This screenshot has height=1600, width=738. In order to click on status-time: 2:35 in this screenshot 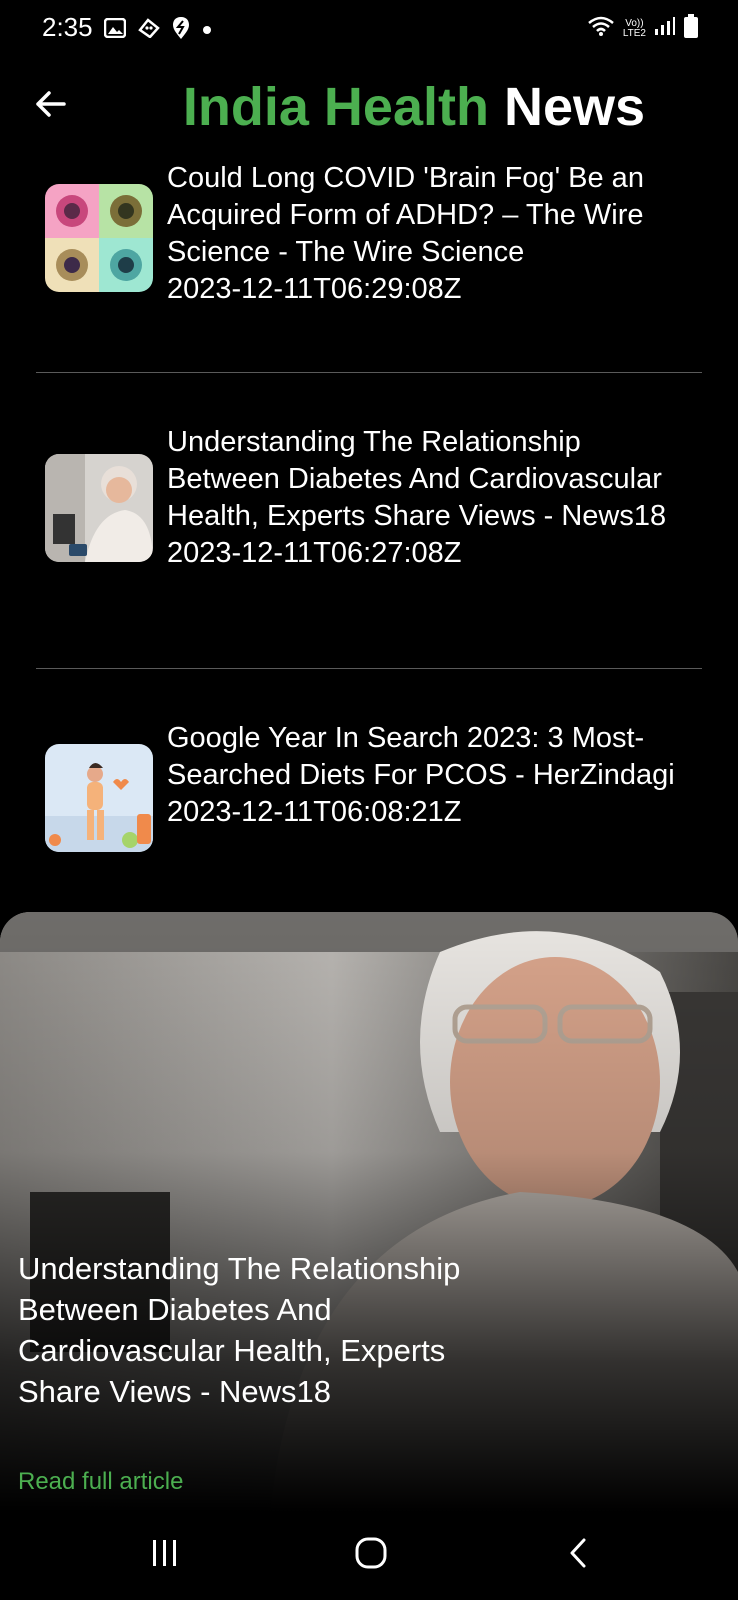, I will do `click(67, 27)`.